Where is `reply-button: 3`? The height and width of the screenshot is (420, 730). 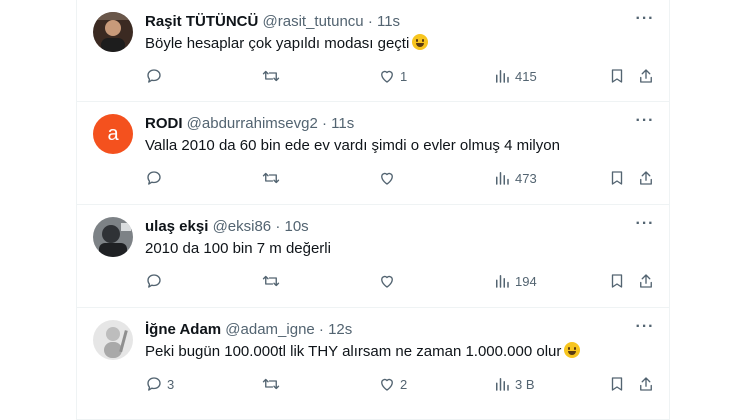 reply-button: 3 is located at coordinates (159, 384).